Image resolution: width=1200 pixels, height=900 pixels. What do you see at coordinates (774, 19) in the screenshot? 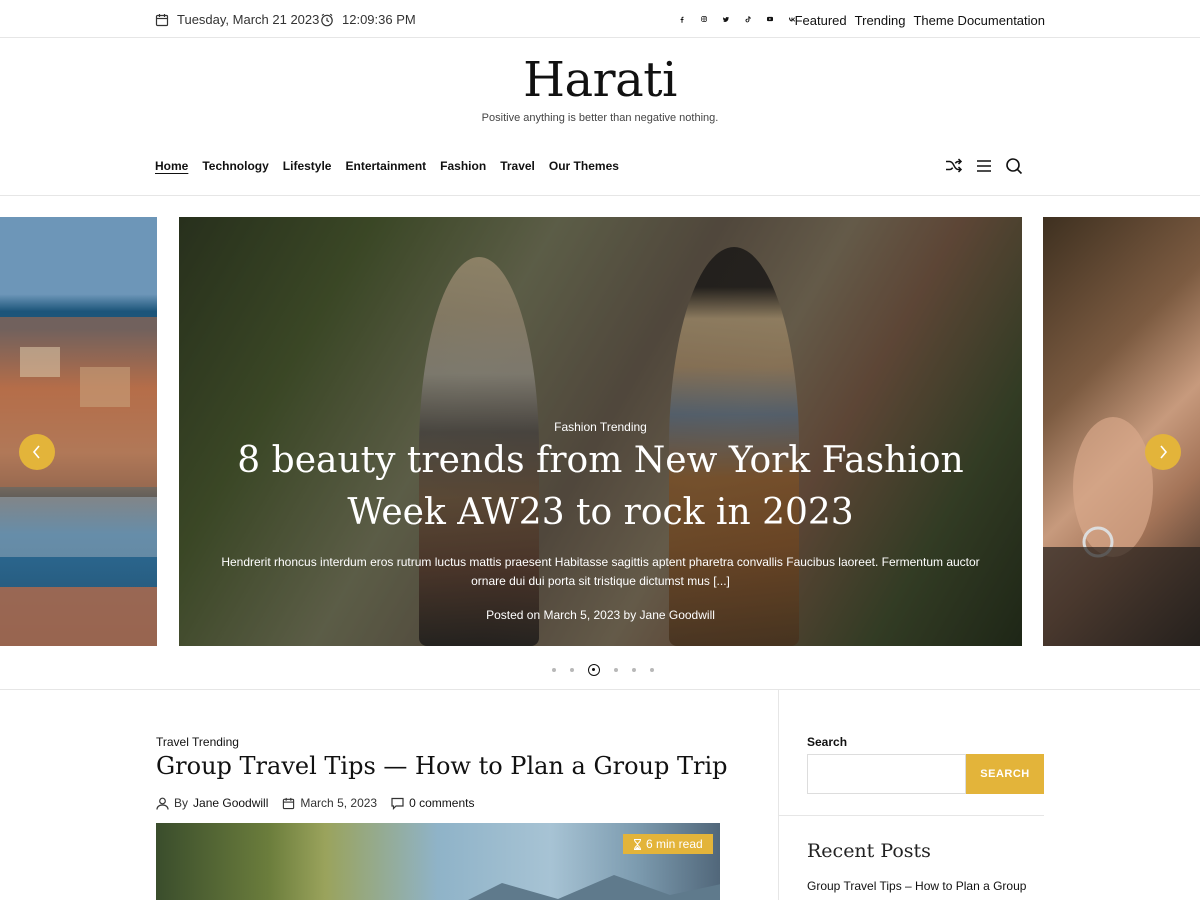
I see `youtube-icon` at bounding box center [774, 19].